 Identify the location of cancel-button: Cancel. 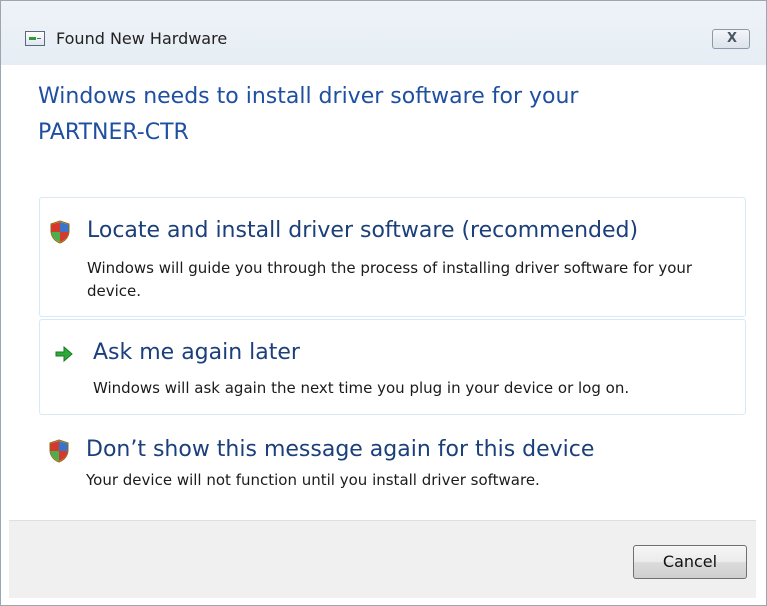
(690, 562).